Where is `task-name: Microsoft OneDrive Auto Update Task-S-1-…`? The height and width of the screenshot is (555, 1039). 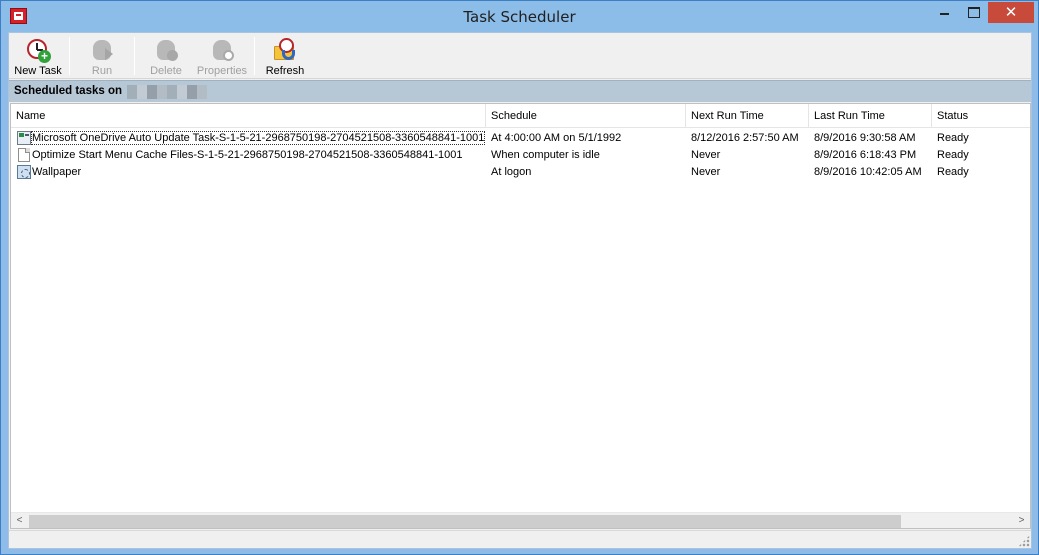
task-name: Microsoft OneDrive Auto Update Task-S-1-… is located at coordinates (258, 138).